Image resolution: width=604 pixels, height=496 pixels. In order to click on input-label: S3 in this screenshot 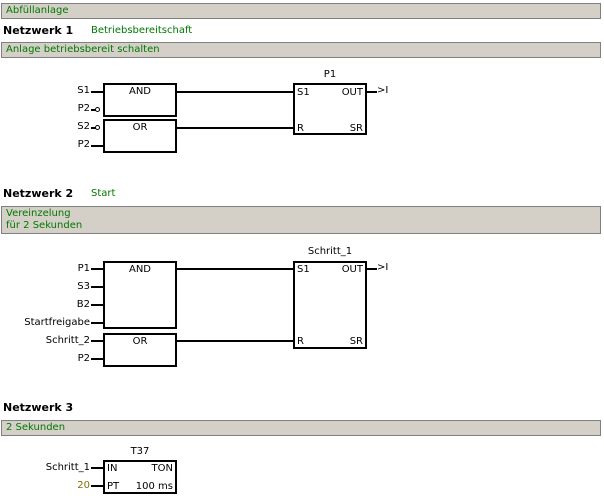, I will do `click(83, 286)`.